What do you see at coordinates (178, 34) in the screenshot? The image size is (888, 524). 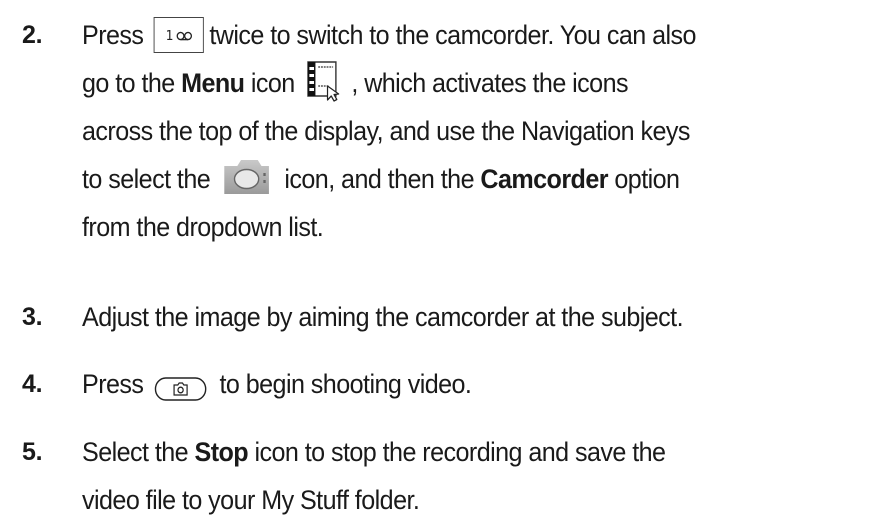 I see `key-1-voicemail-icon: 1` at bounding box center [178, 34].